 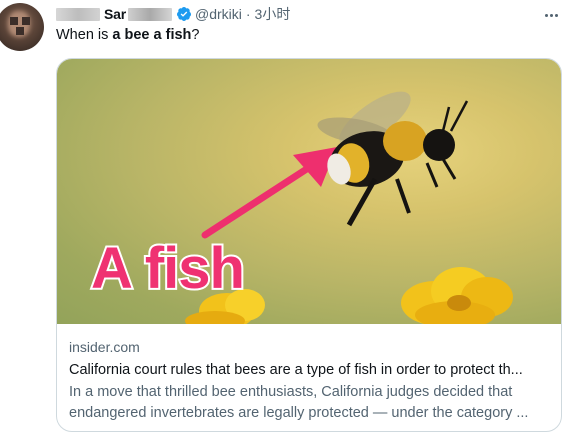 I want to click on tweet-text-suffix: ?, so click(x=195, y=35).